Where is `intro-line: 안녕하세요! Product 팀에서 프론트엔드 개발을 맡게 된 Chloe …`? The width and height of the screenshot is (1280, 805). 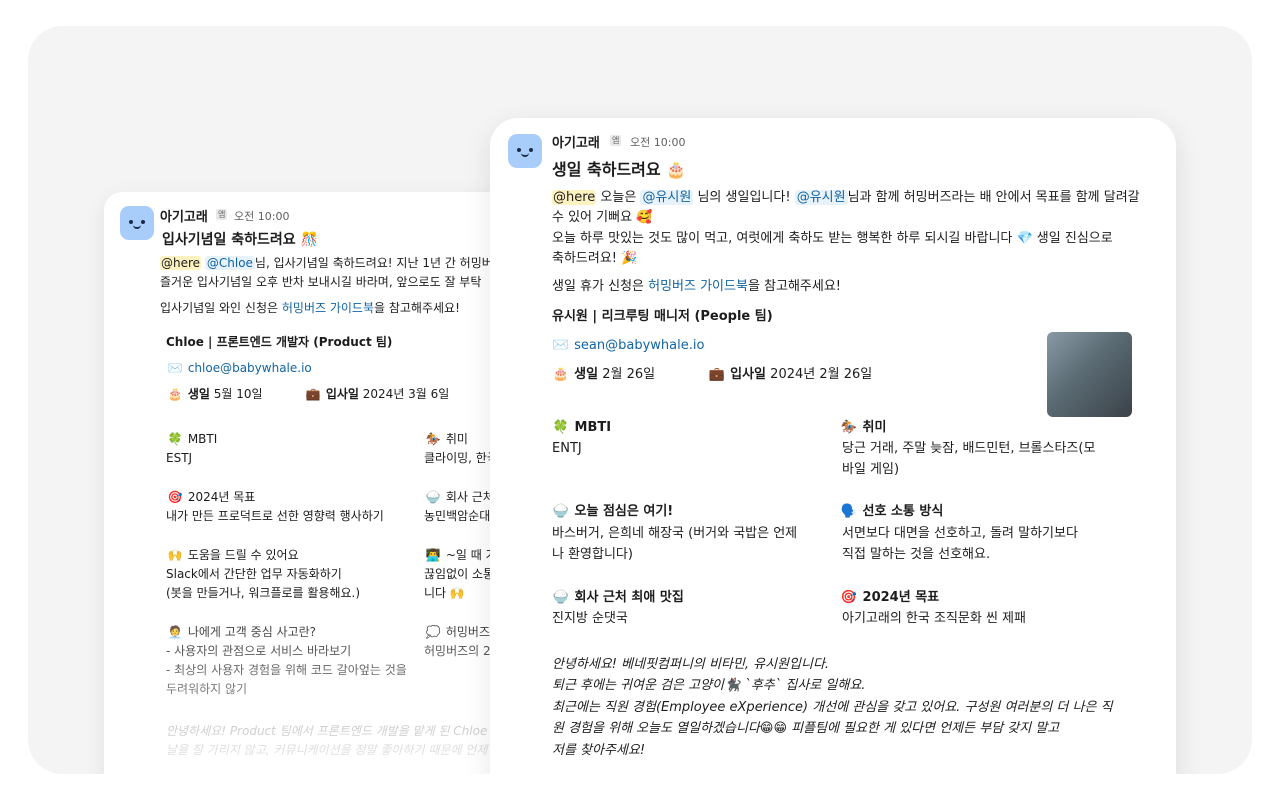
intro-line: 안녕하세요! Product 팀에서 프론트엔드 개발을 맡게 된 Chloe … is located at coordinates (334, 731).